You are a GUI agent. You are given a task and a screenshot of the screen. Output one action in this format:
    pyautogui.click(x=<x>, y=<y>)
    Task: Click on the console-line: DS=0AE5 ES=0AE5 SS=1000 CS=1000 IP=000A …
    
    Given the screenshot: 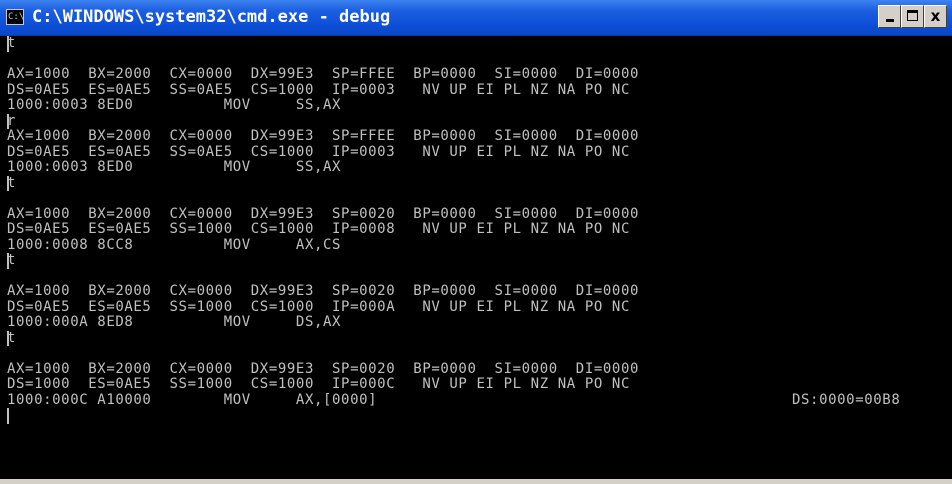 What is the action you would take?
    pyautogui.click(x=318, y=306)
    